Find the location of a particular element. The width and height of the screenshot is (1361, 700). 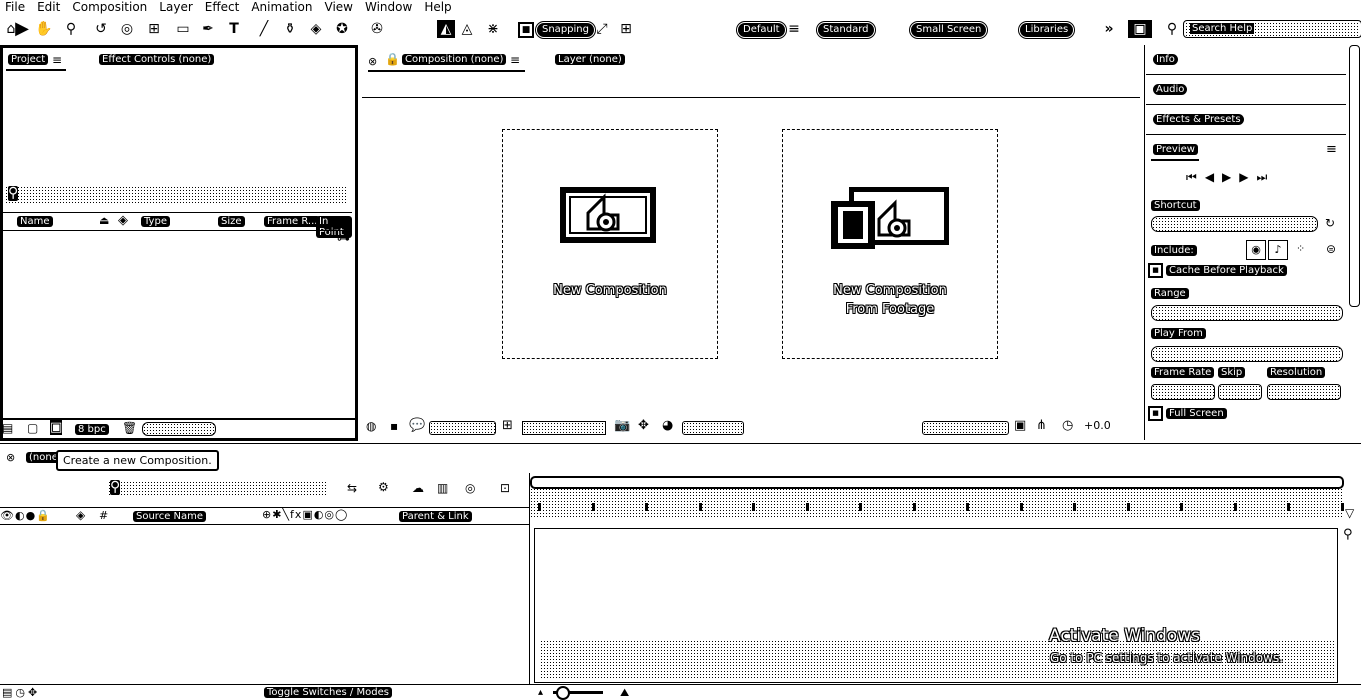

full-screen-checkbox: ■ is located at coordinates (1155, 413).